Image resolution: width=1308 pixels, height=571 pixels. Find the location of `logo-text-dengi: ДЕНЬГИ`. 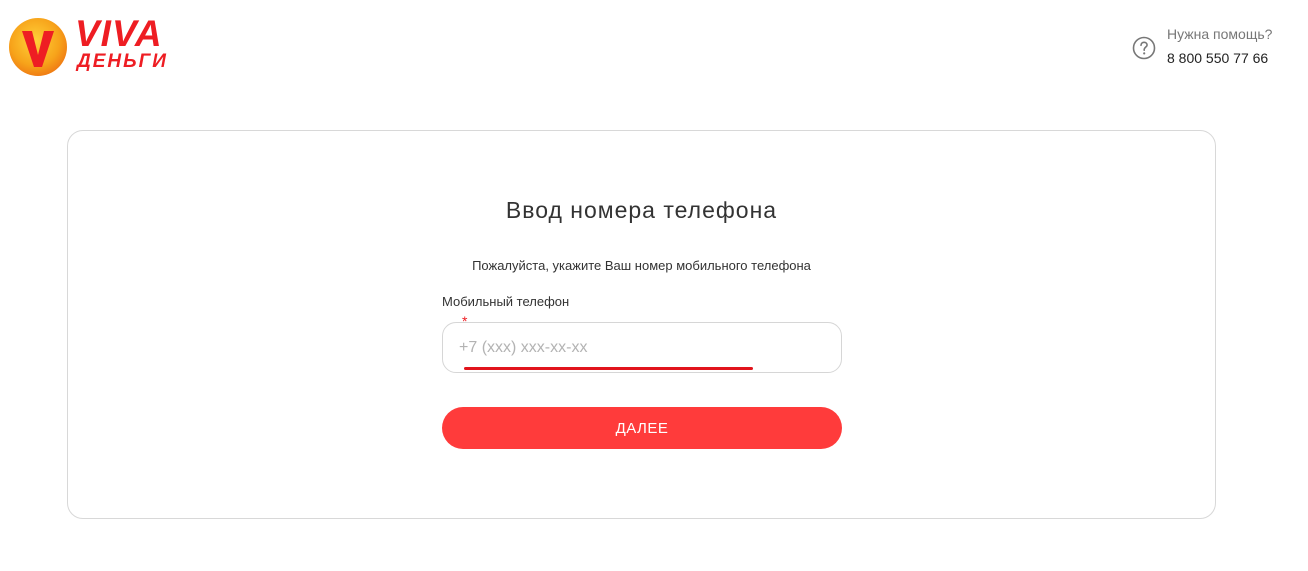

logo-text-dengi: ДЕНЬГИ is located at coordinates (122, 61).